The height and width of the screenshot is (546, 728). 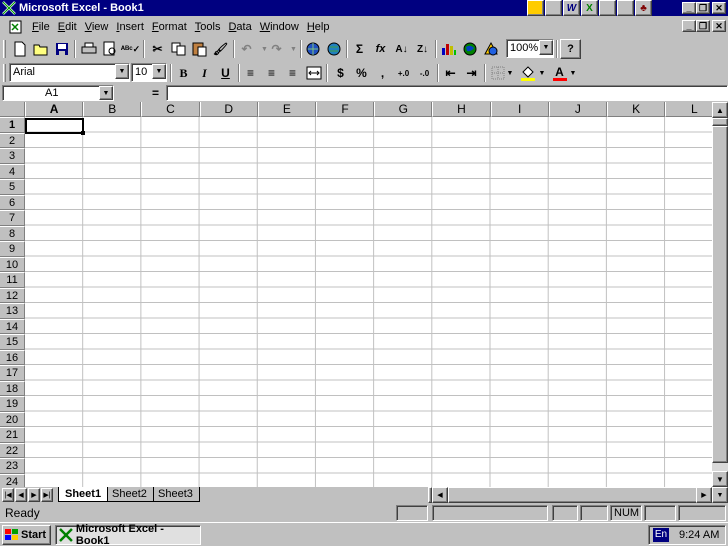 What do you see at coordinates (178, 49) in the screenshot?
I see `copy-icon` at bounding box center [178, 49].